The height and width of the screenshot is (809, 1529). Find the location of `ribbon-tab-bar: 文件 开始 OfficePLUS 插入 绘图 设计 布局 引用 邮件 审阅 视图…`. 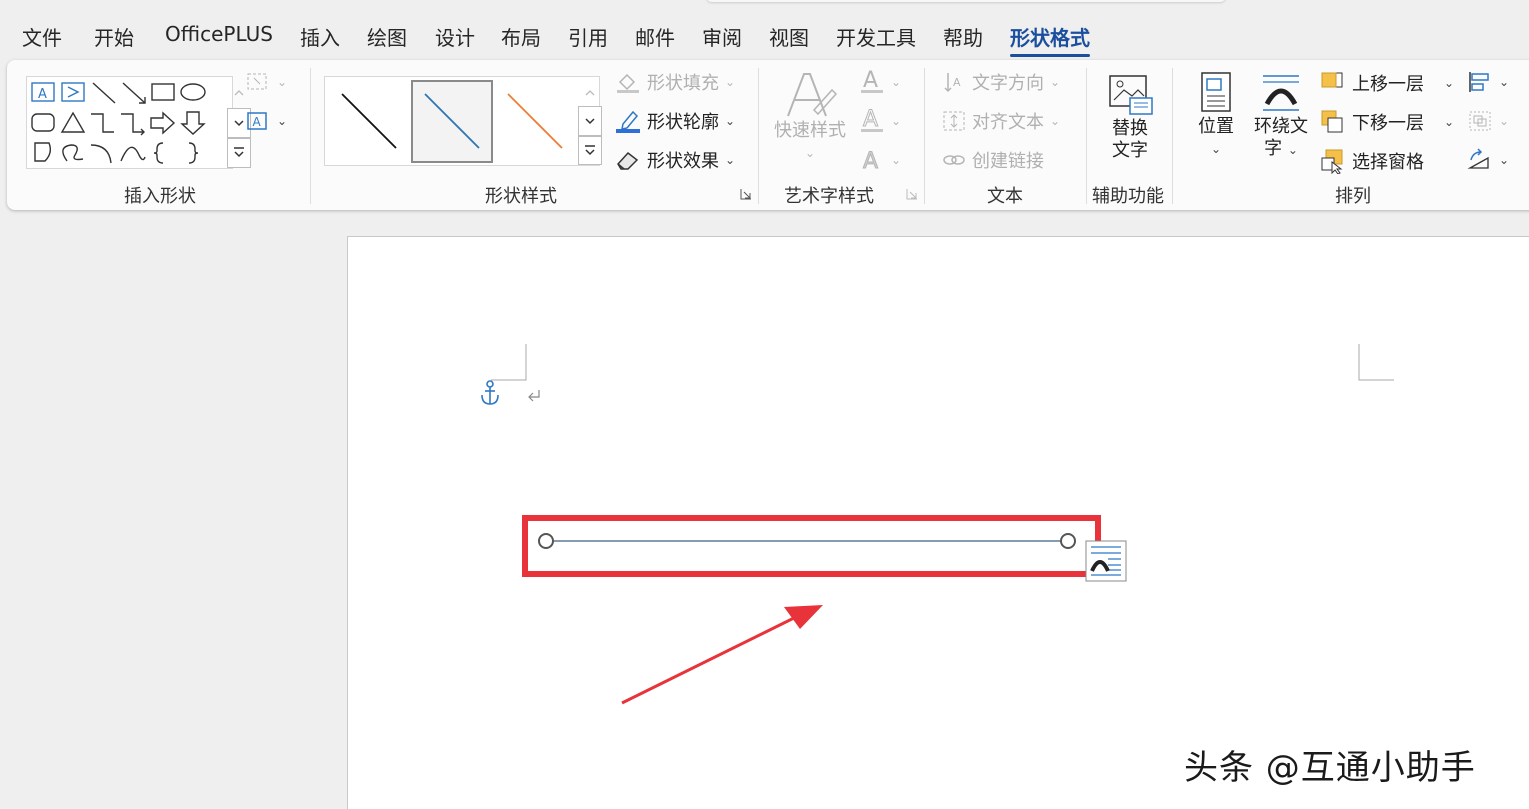

ribbon-tab-bar: 文件 开始 OfficePLUS 插入 绘图 设计 布局 引用 邮件 审阅 视图… is located at coordinates (764, 30).